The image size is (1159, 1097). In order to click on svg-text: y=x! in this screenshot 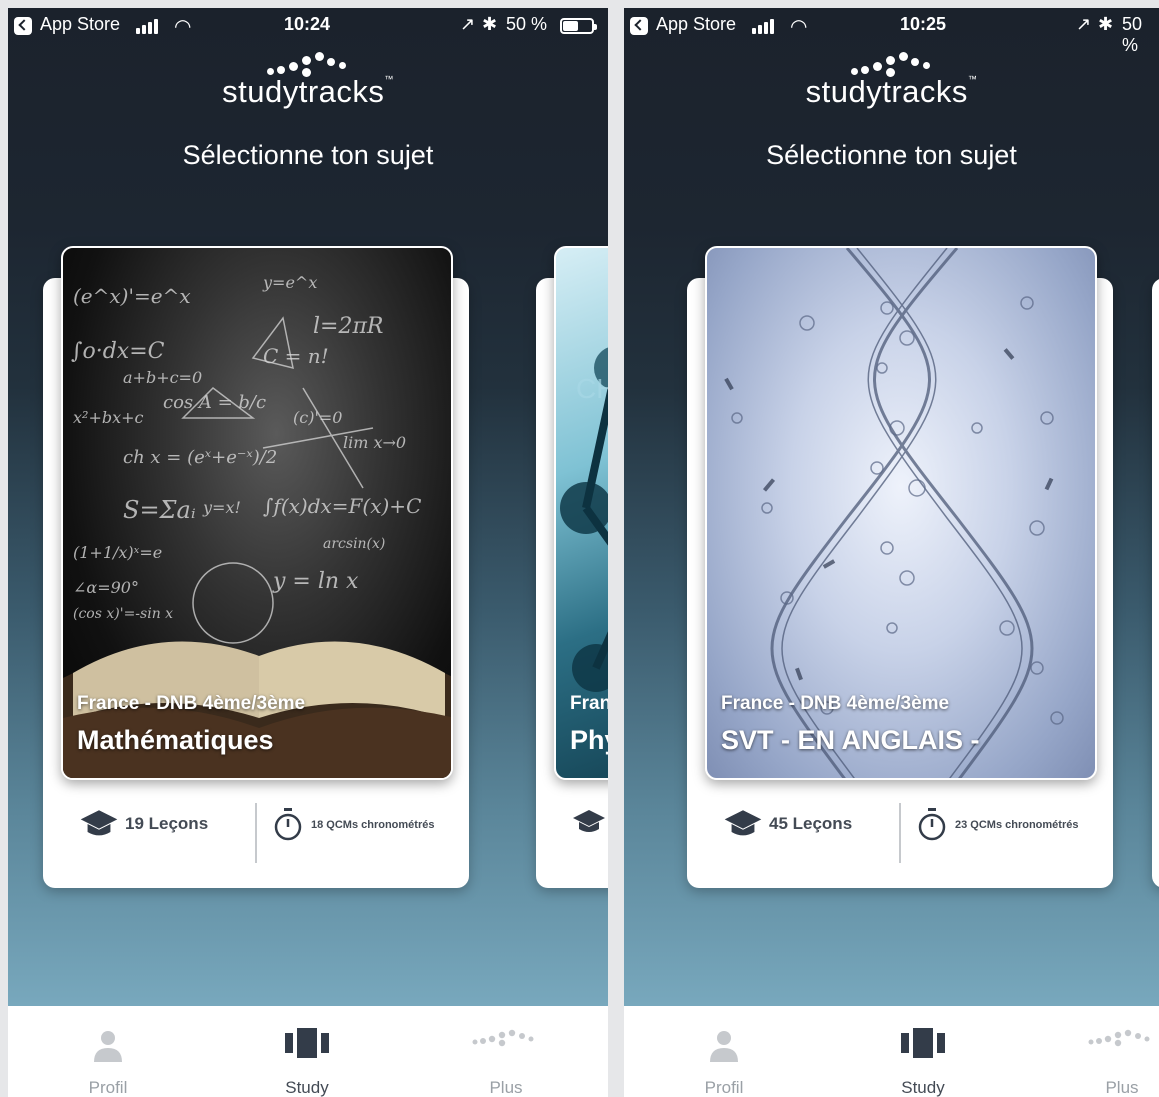, I will do `click(221, 507)`.